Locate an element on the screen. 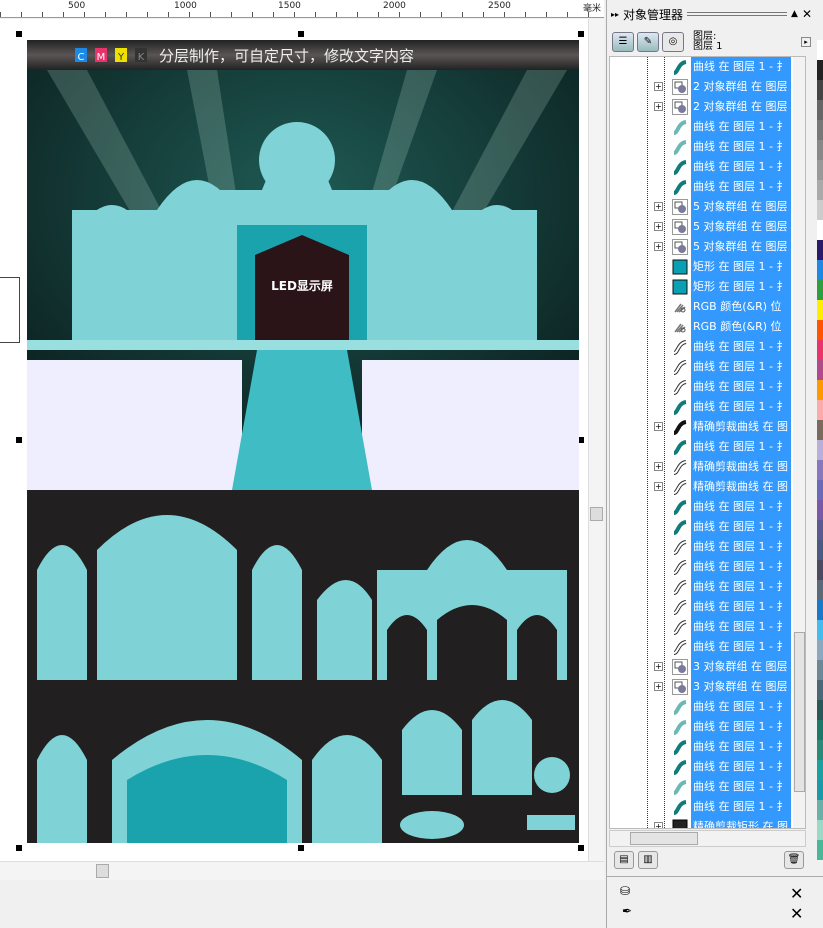 The image size is (823, 928). show-object-properties-button: ☰ is located at coordinates (623, 42).